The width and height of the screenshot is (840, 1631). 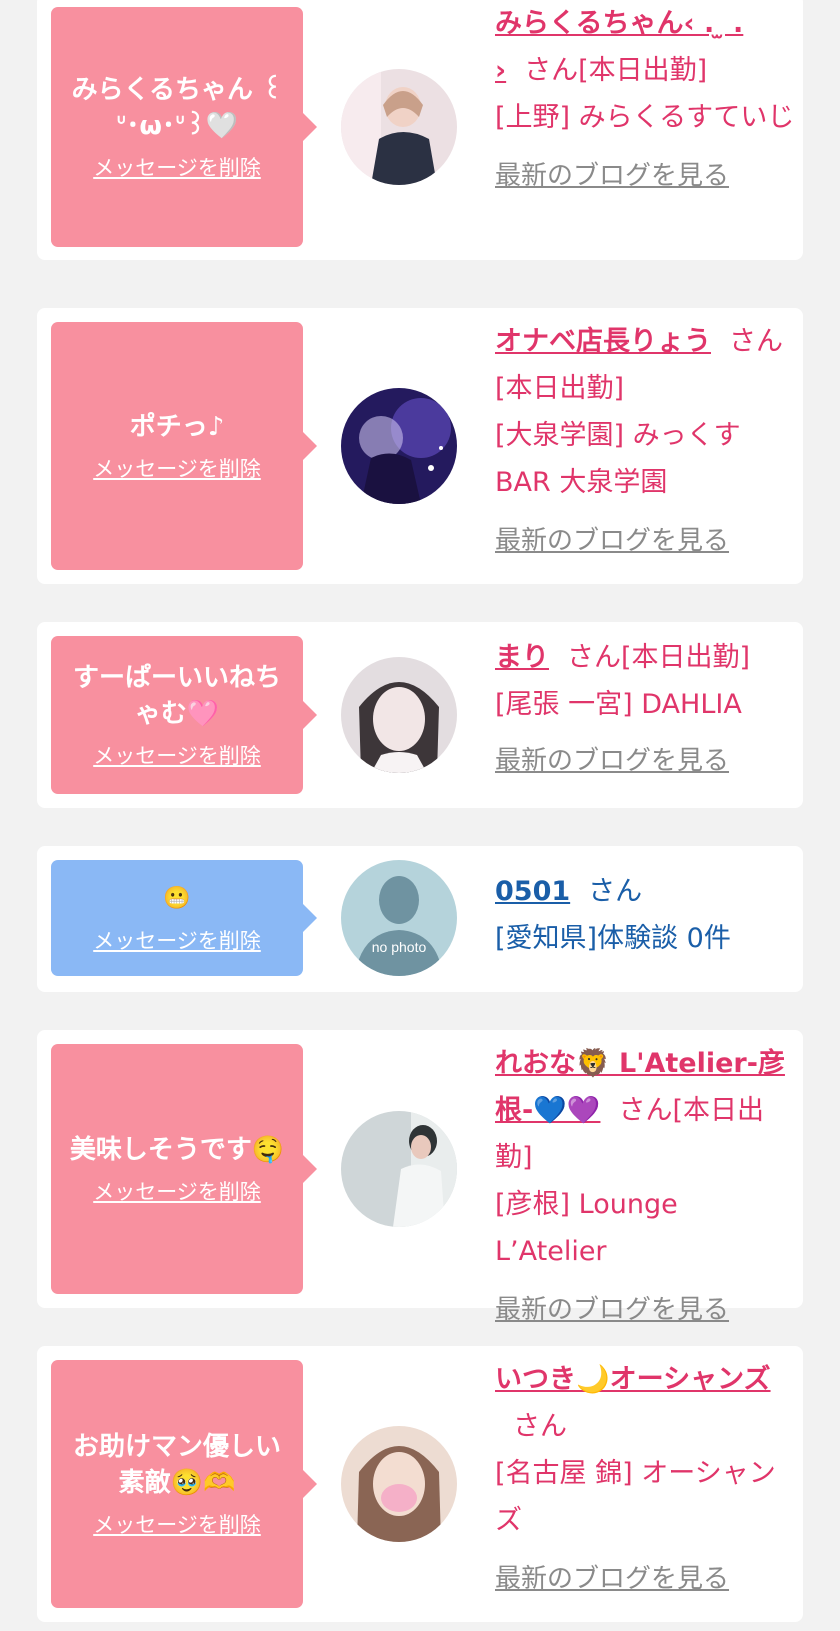 I want to click on list-item: 😬 メッセージを削除 no photo 0501 さん [愛知県]体験談 0件, so click(x=420, y=919).